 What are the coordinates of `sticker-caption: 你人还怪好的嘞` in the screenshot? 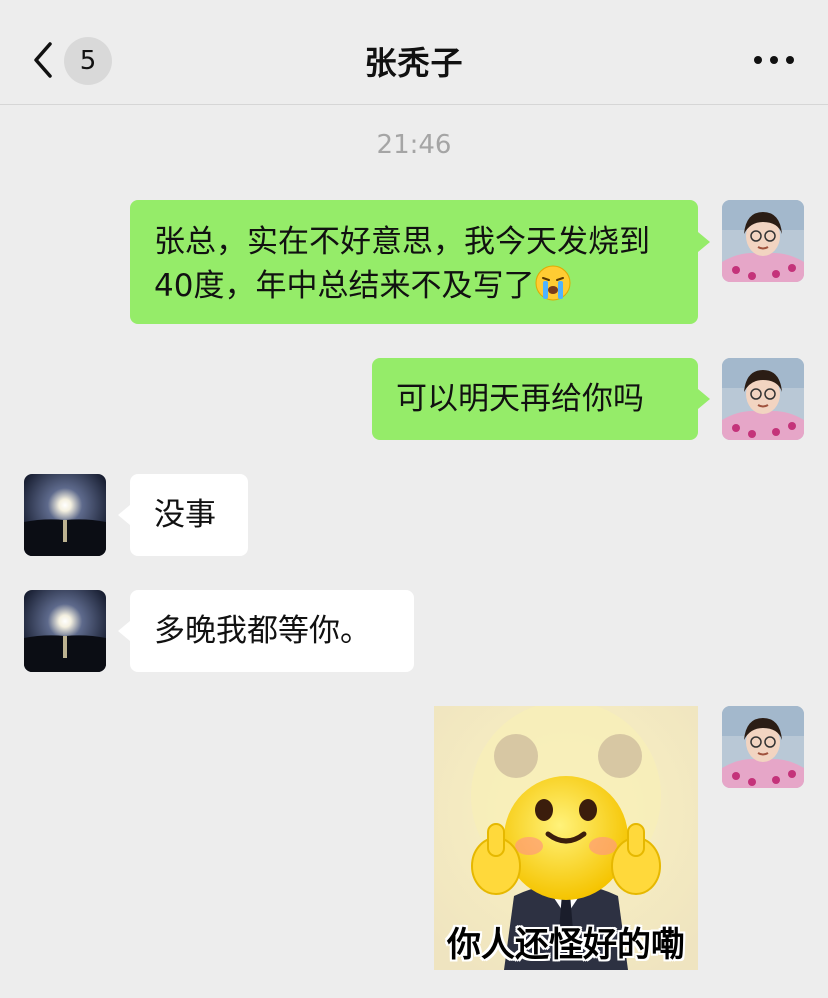 It's located at (566, 945).